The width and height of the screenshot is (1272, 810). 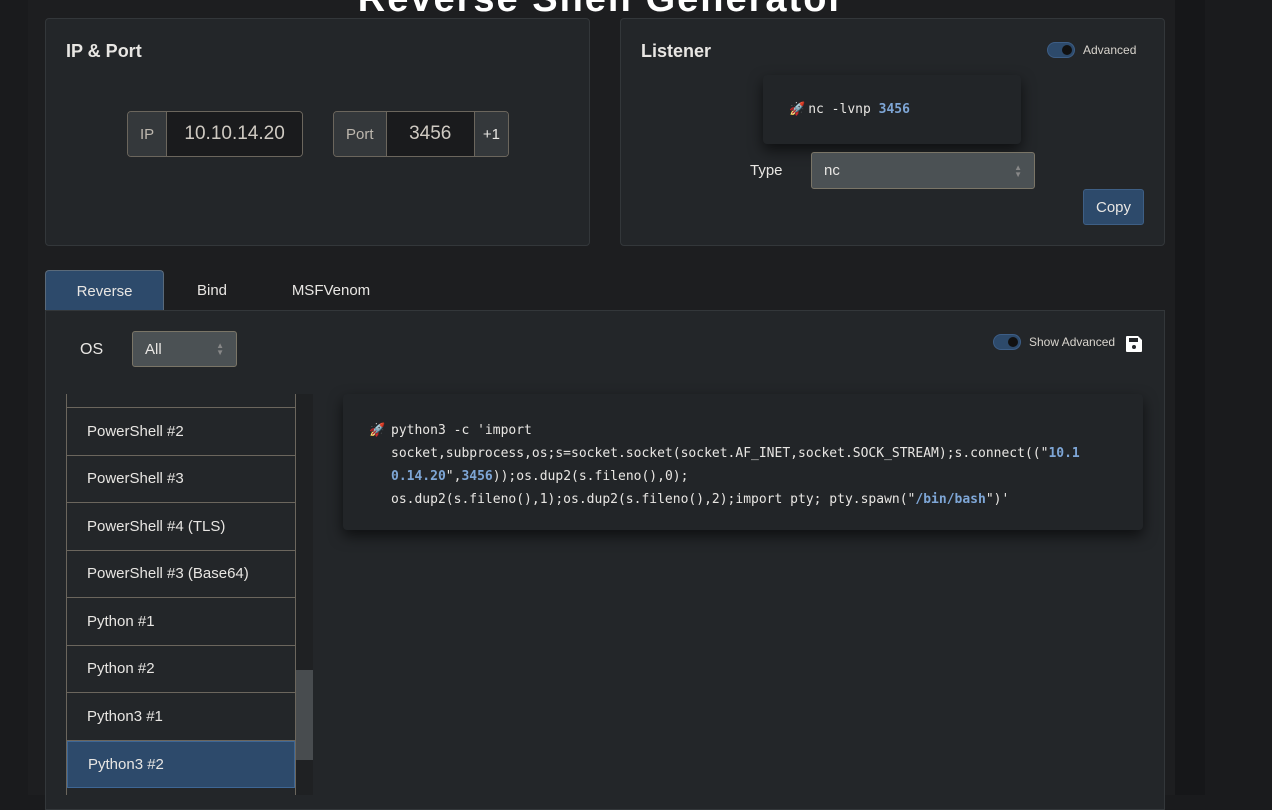 What do you see at coordinates (148, 134) in the screenshot?
I see `ip-label: IP` at bounding box center [148, 134].